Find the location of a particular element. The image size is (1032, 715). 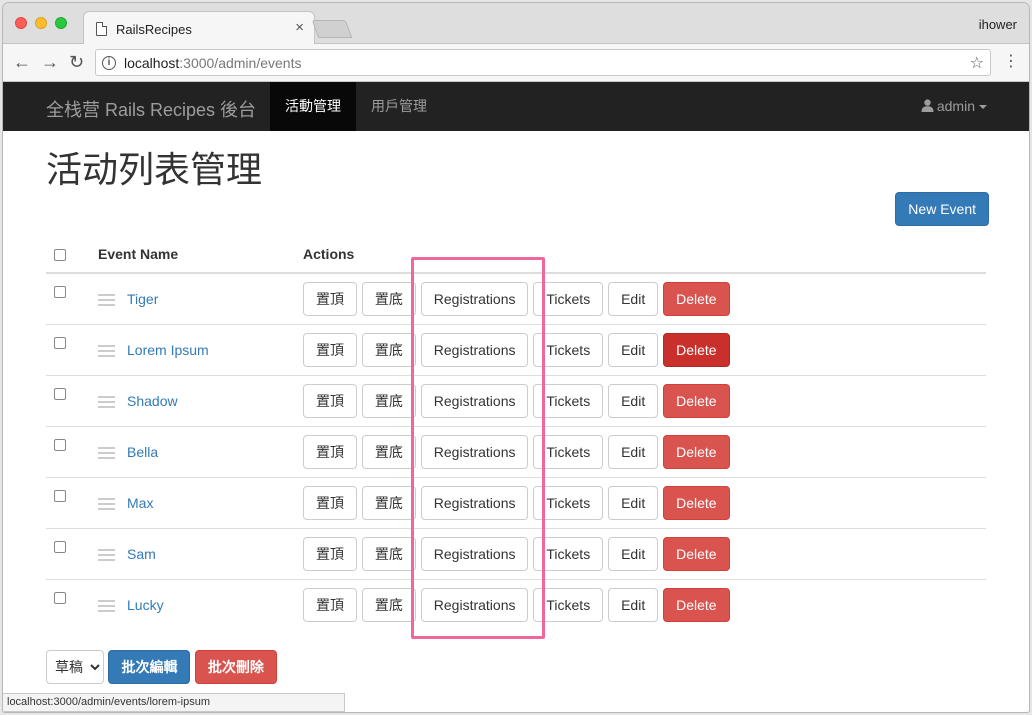

brand-link: 全栈营 Rails Recipes 後台 is located at coordinates (151, 109).